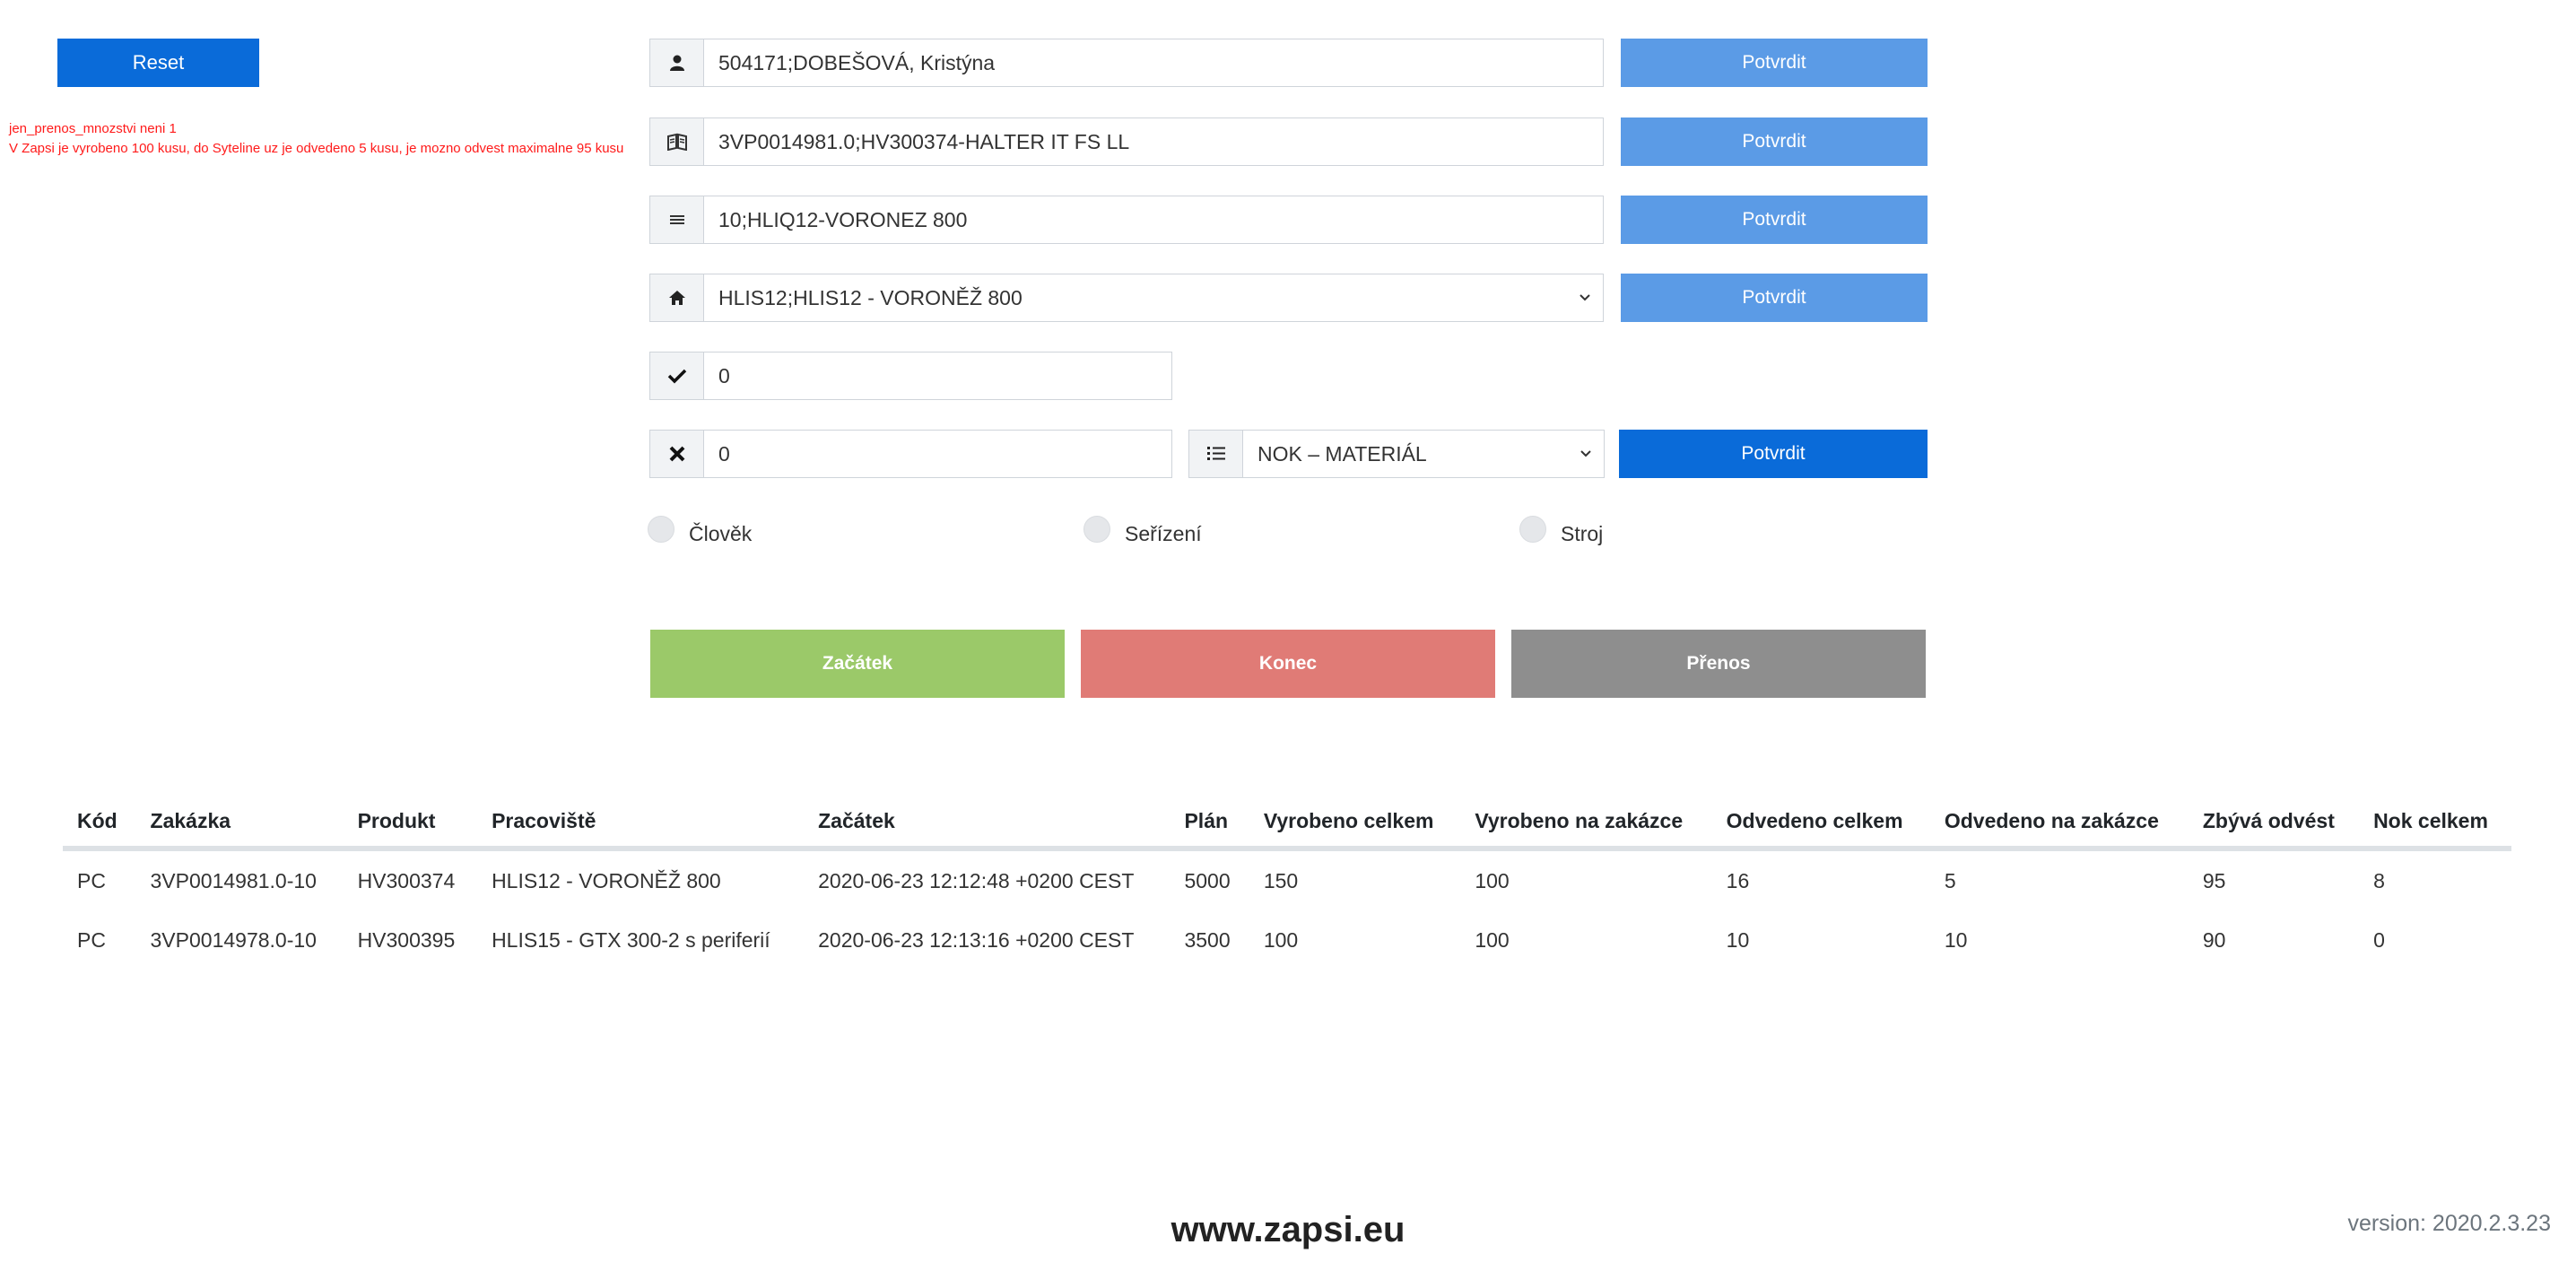 The width and height of the screenshot is (2576, 1262). What do you see at coordinates (158, 63) in the screenshot?
I see `reset-button: Reset` at bounding box center [158, 63].